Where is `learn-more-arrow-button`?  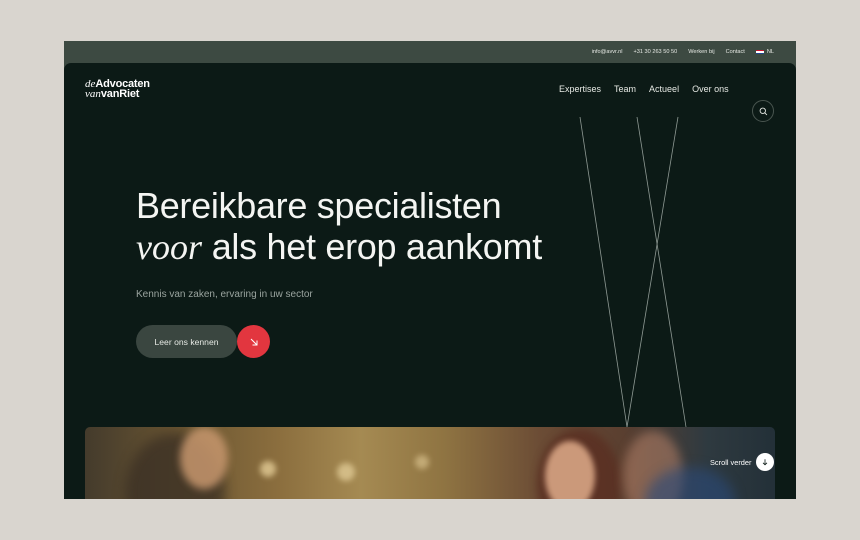
learn-more-arrow-button is located at coordinates (253, 341).